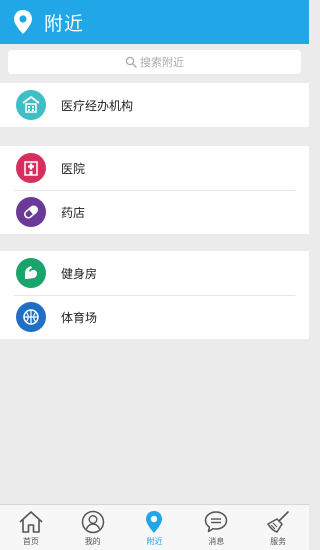 This screenshot has width=320, height=550. I want to click on search-placeholder: 搜索附近, so click(162, 62).